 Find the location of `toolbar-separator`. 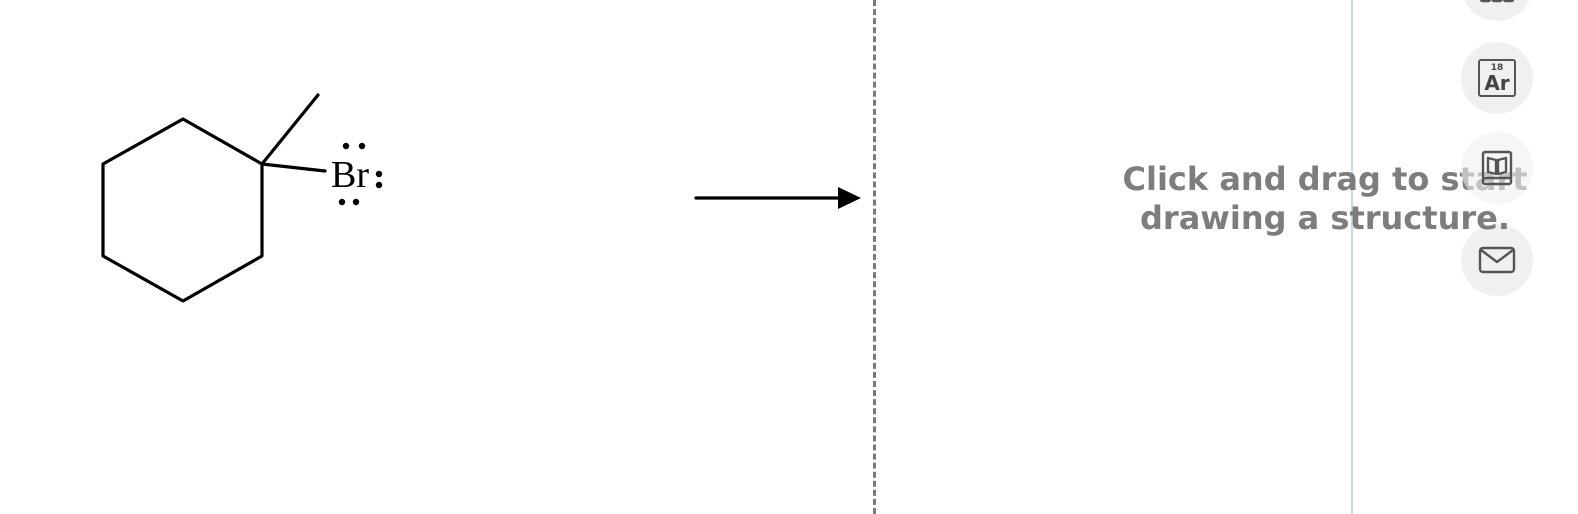

toolbar-separator is located at coordinates (1352, 257).